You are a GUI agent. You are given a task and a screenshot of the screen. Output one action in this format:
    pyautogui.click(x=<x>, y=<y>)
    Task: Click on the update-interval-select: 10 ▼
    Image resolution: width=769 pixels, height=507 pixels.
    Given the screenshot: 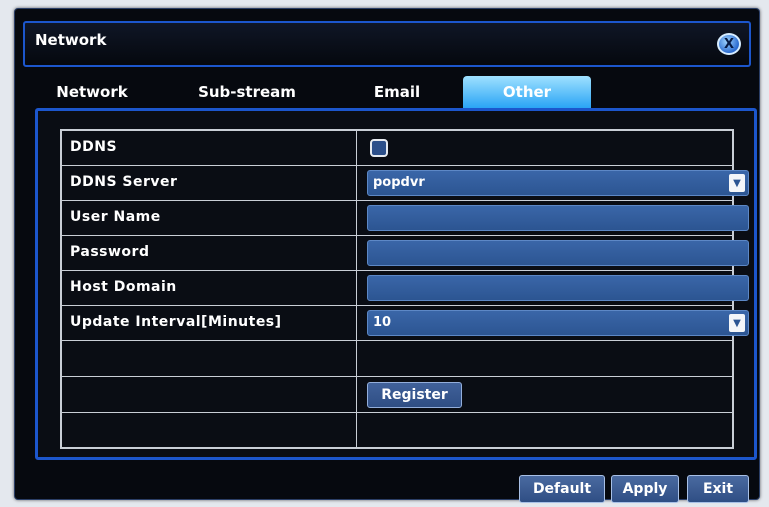 What is the action you would take?
    pyautogui.click(x=558, y=323)
    